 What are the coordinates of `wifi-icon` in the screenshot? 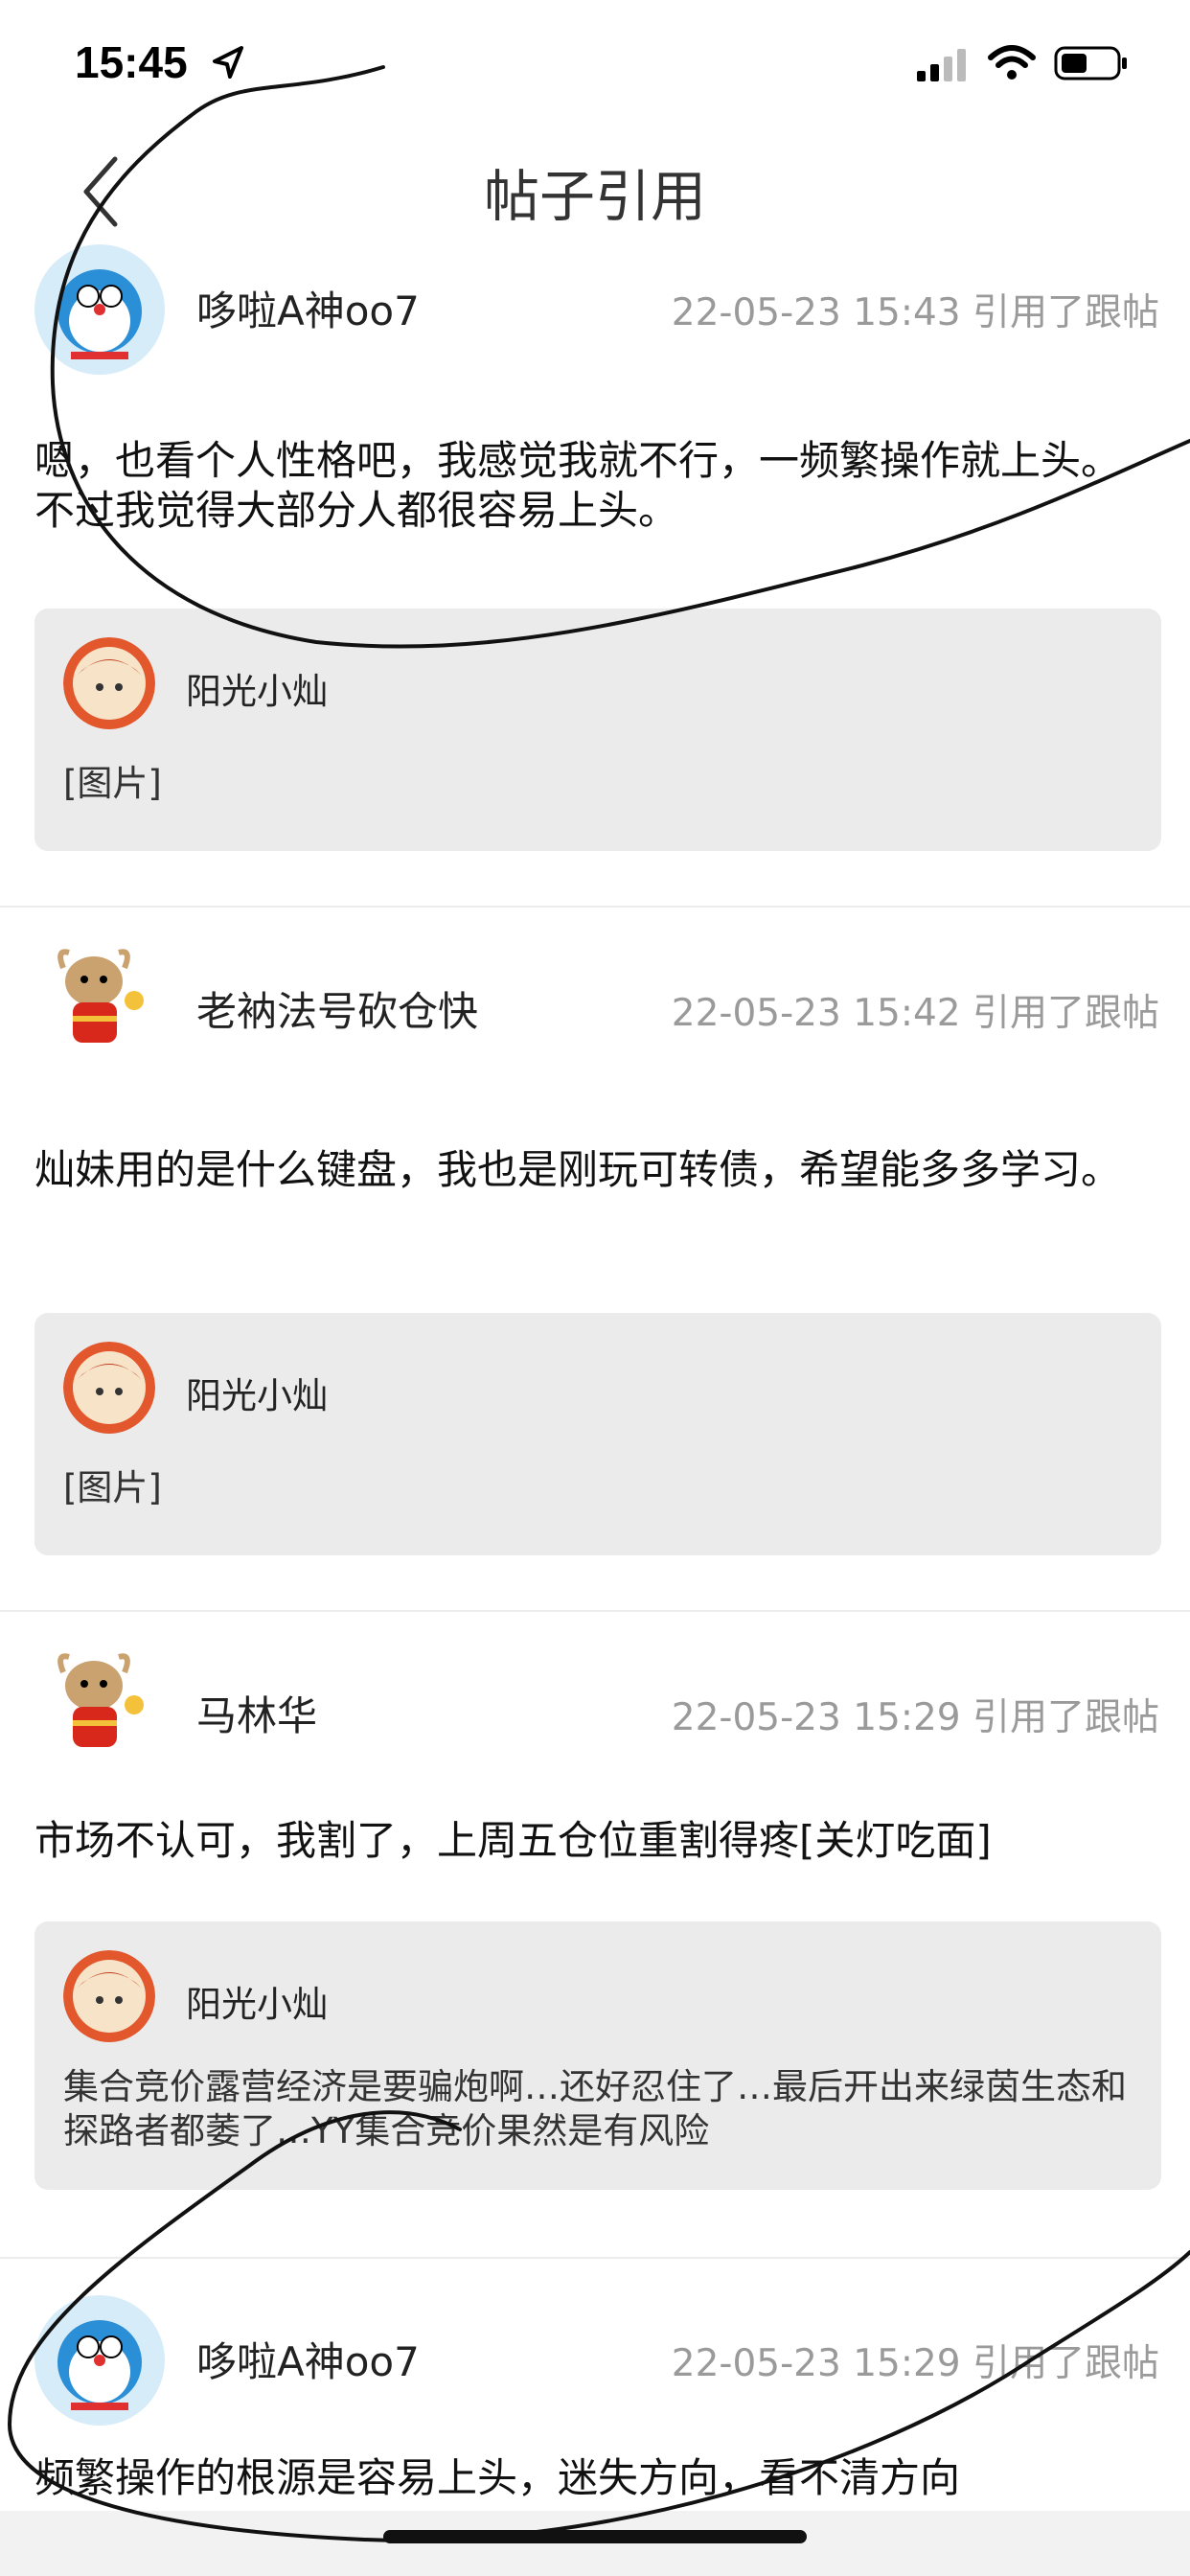 It's located at (1012, 63).